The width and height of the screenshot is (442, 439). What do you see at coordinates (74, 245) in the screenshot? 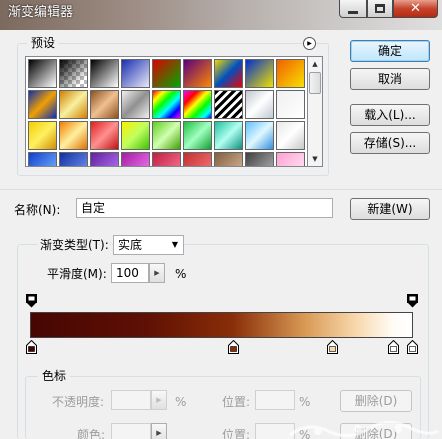
I see `gradient-type-label: 渐变类型(T):` at bounding box center [74, 245].